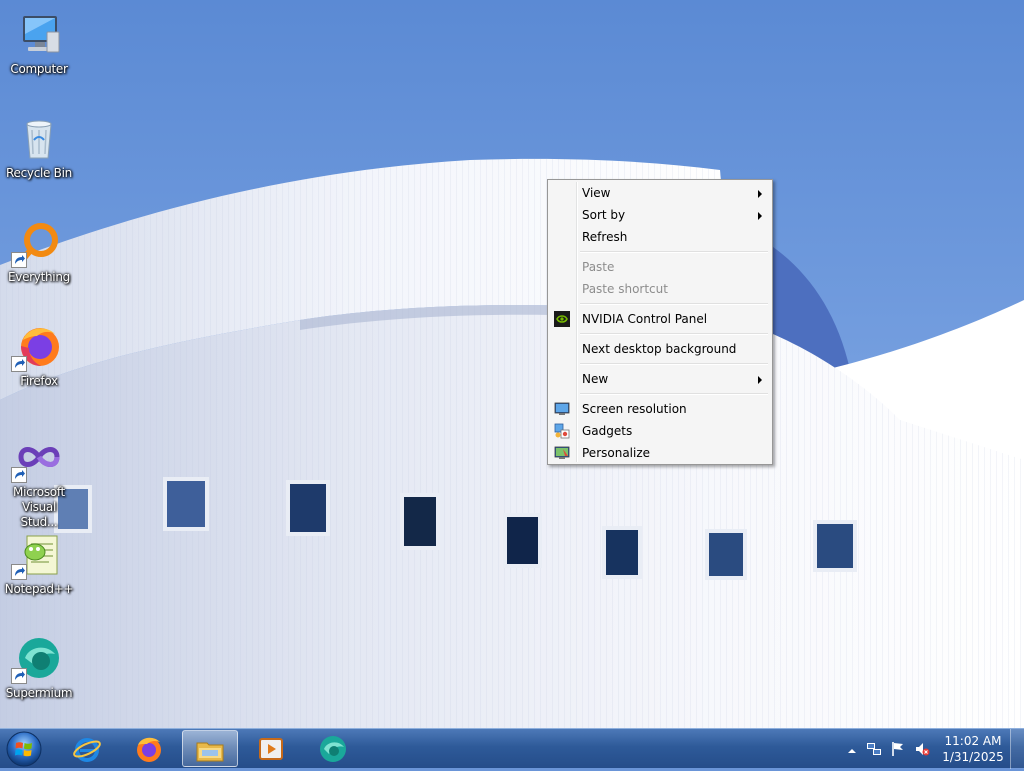  I want to click on desktop-icon-label: Notepad++, so click(39, 589).